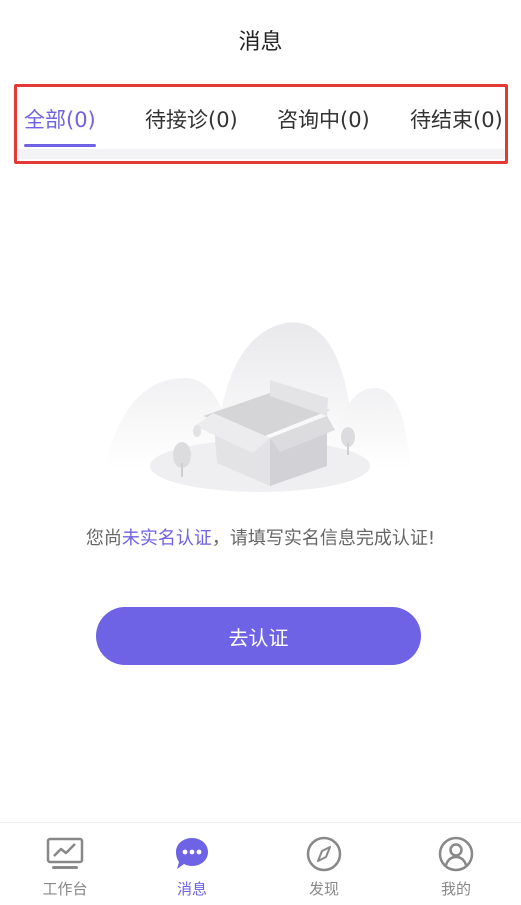 The height and width of the screenshot is (905, 521). I want to click on tab-pending-label: 待接诊(0), so click(191, 120).